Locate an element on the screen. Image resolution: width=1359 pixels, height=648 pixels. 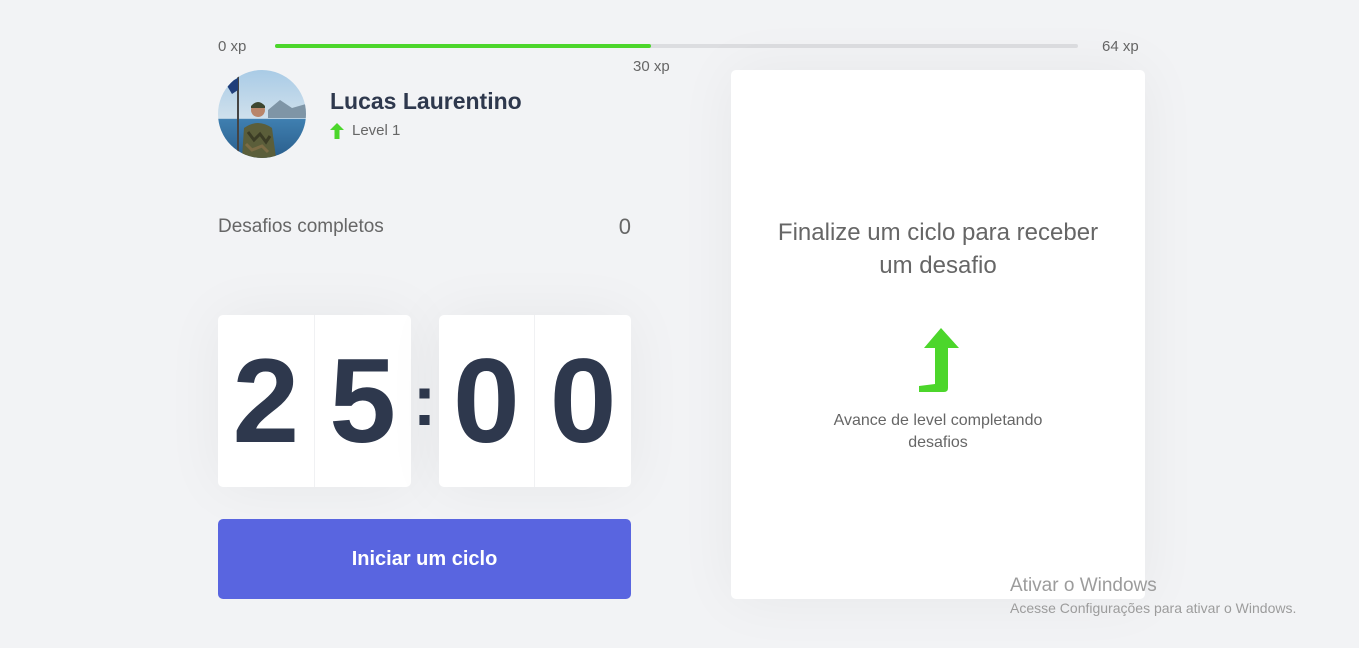
countdown-seconds: 0 0 is located at coordinates (534, 401).